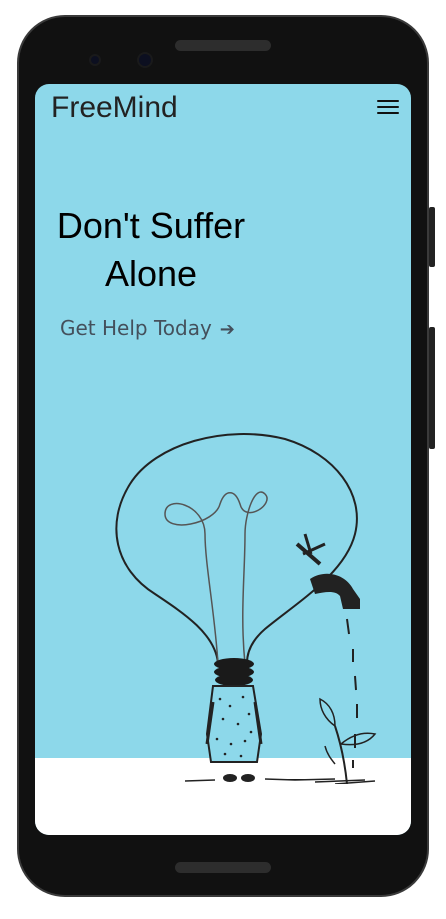 The height and width of the screenshot is (919, 446). Describe the element at coordinates (227, 329) in the screenshot. I see `arrow-right-icon: ➔` at that location.